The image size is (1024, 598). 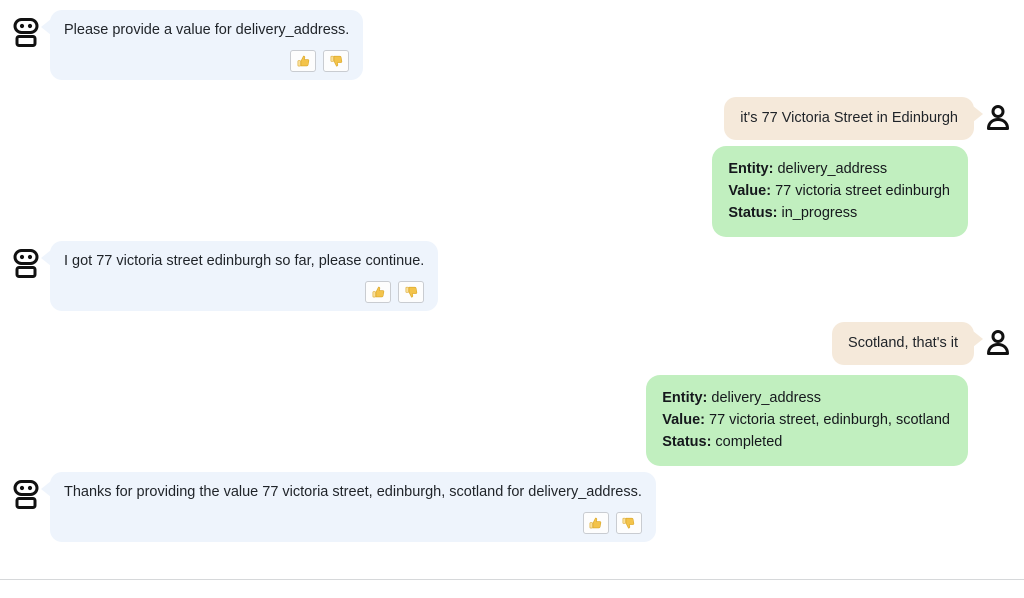 I want to click on chat-bubble-user: Scotland, that's it, so click(x=907, y=344).